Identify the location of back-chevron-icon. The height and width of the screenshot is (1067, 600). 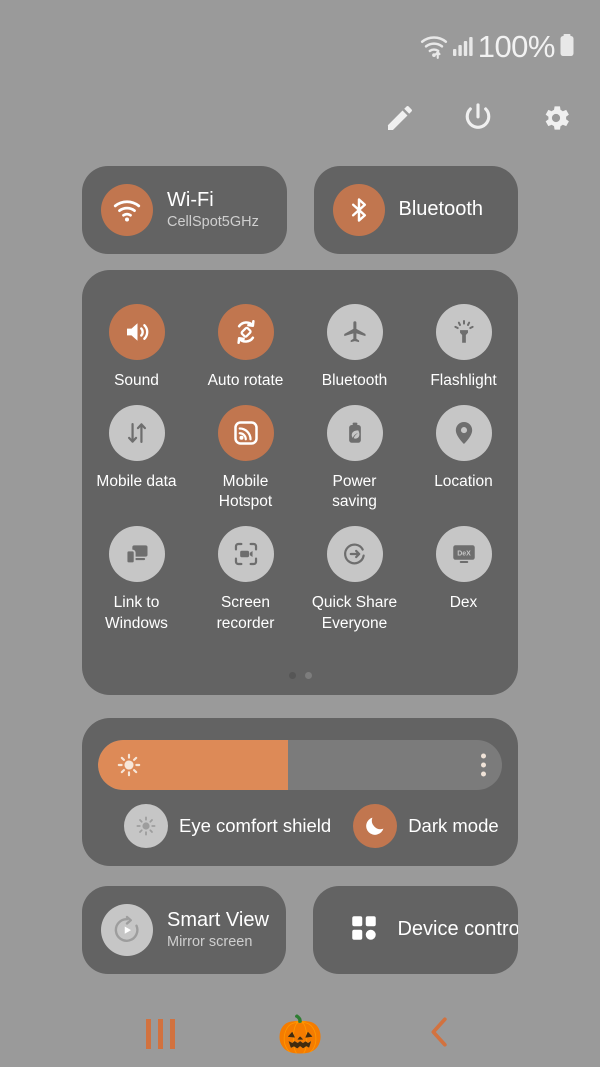
(440, 1034).